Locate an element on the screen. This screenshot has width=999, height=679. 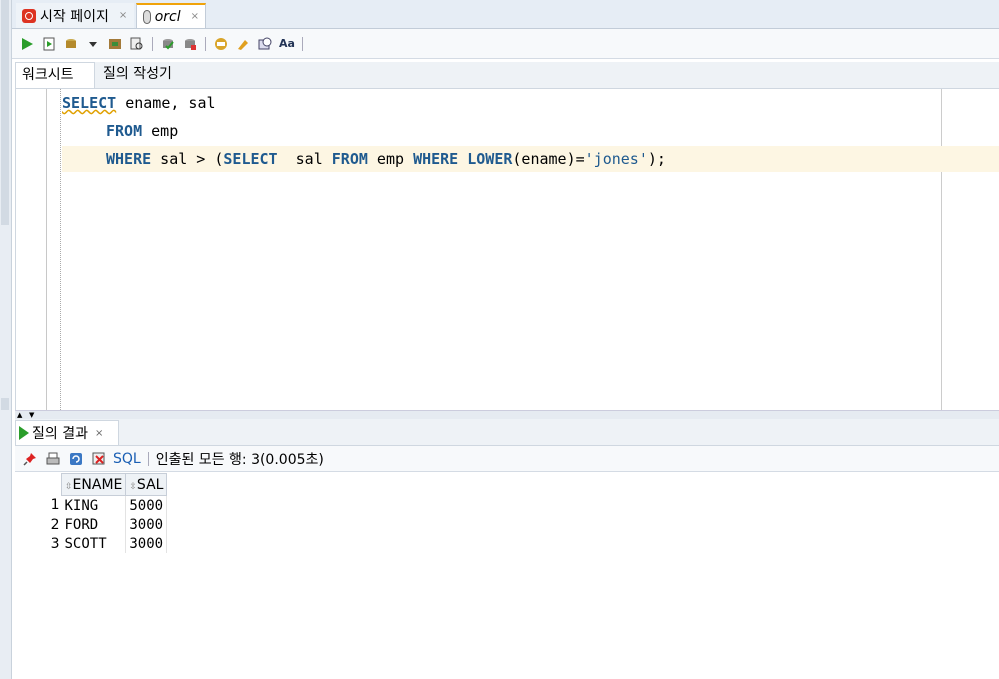
tab-orcl-label: orcl is located at coordinates (167, 16).